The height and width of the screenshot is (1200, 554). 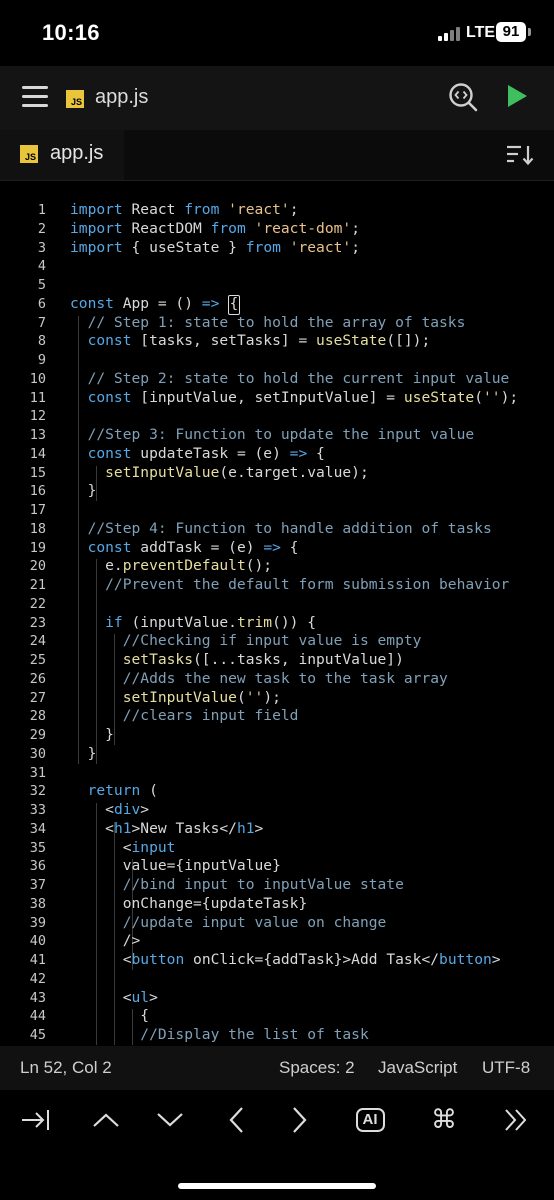 I want to click on code-line: />, so click(x=105, y=940).